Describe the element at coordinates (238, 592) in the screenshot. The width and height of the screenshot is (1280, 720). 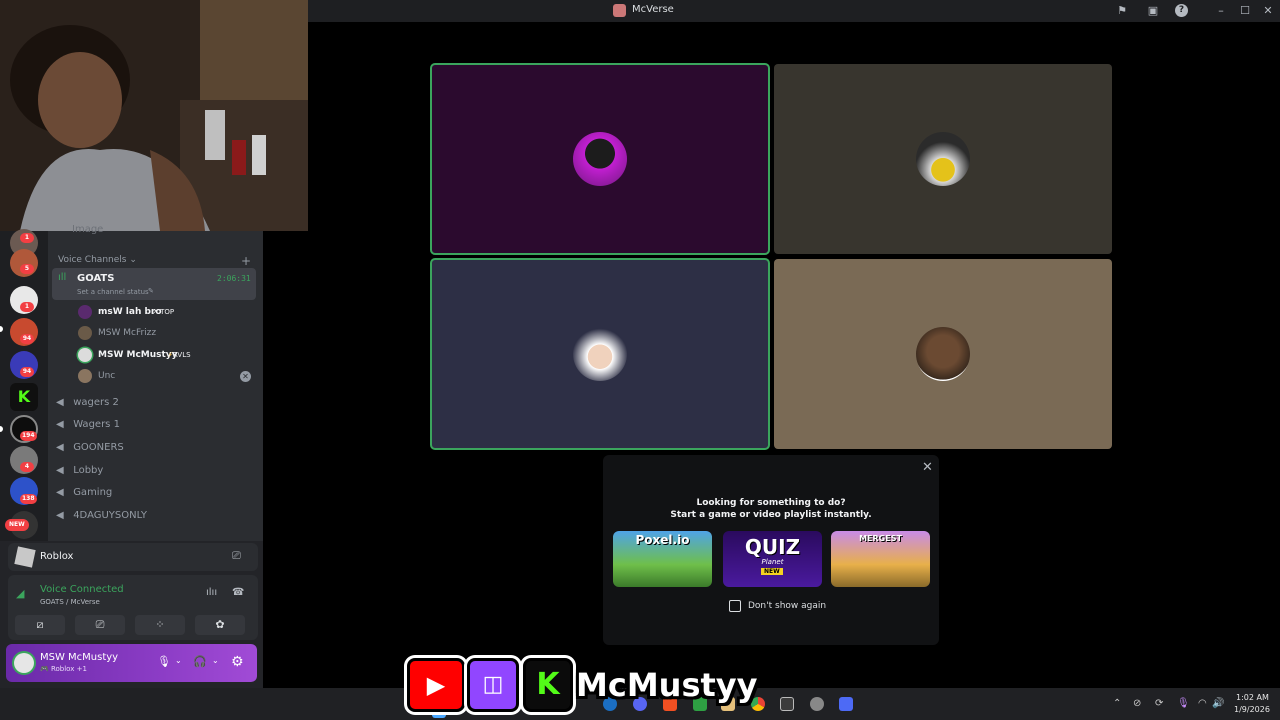
I see `disconnect-icon: ☎` at that location.